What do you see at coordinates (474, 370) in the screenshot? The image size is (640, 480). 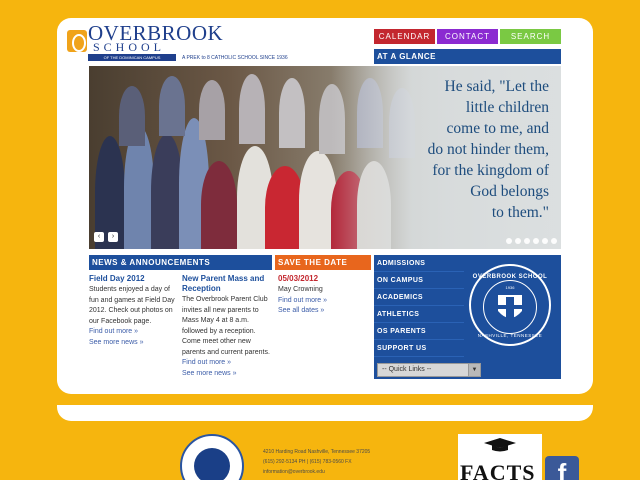 I see `chevron-down-icon: ▼` at bounding box center [474, 370].